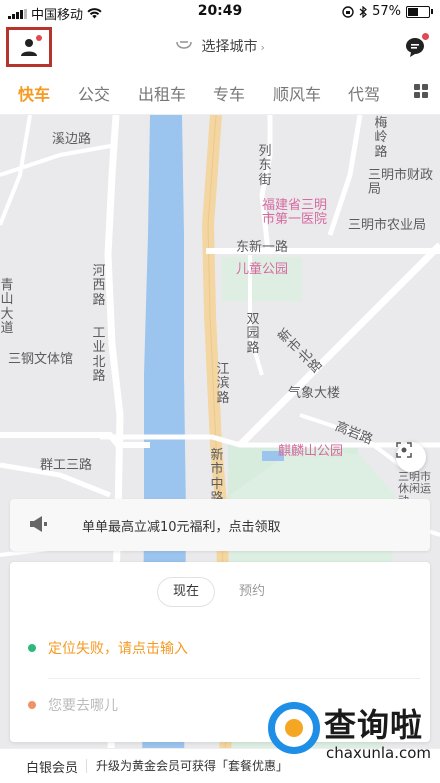  Describe the element at coordinates (387, 225) in the screenshot. I see `map-label-nongye: 三明市农业局` at that location.